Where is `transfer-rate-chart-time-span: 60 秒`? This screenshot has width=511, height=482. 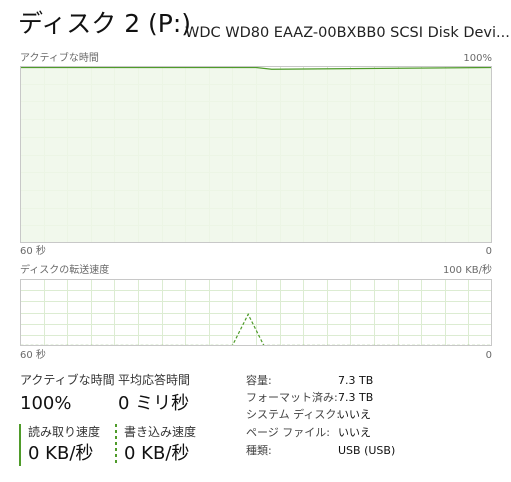
transfer-rate-chart-time-span: 60 秒 is located at coordinates (33, 355).